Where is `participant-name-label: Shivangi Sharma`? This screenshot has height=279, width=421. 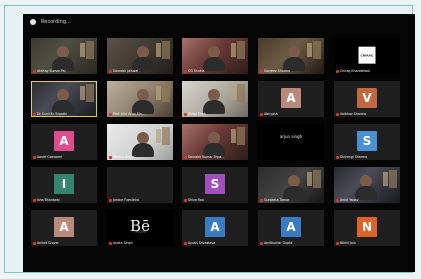
participant-name-label: Shivangi Sharma is located at coordinates (354, 157).